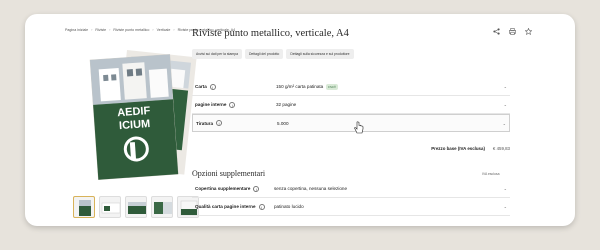 The height and width of the screenshot is (250, 600). What do you see at coordinates (131, 30) in the screenshot?
I see `breadcrumb-item: Riviste punto metallico` at bounding box center [131, 30].